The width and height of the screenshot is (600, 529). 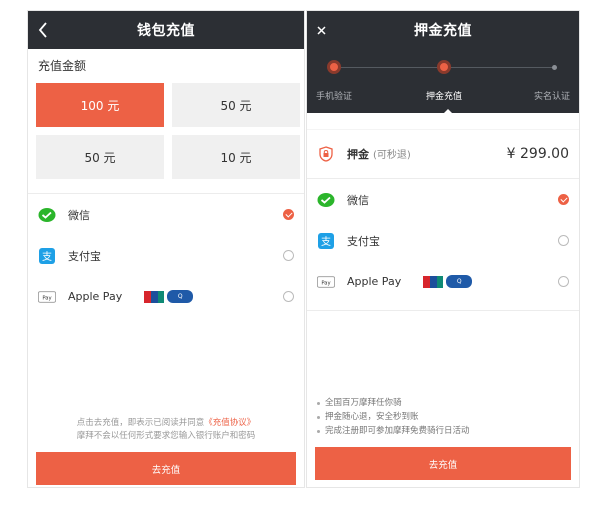 I want to click on step-dot-current, so click(x=444, y=67).